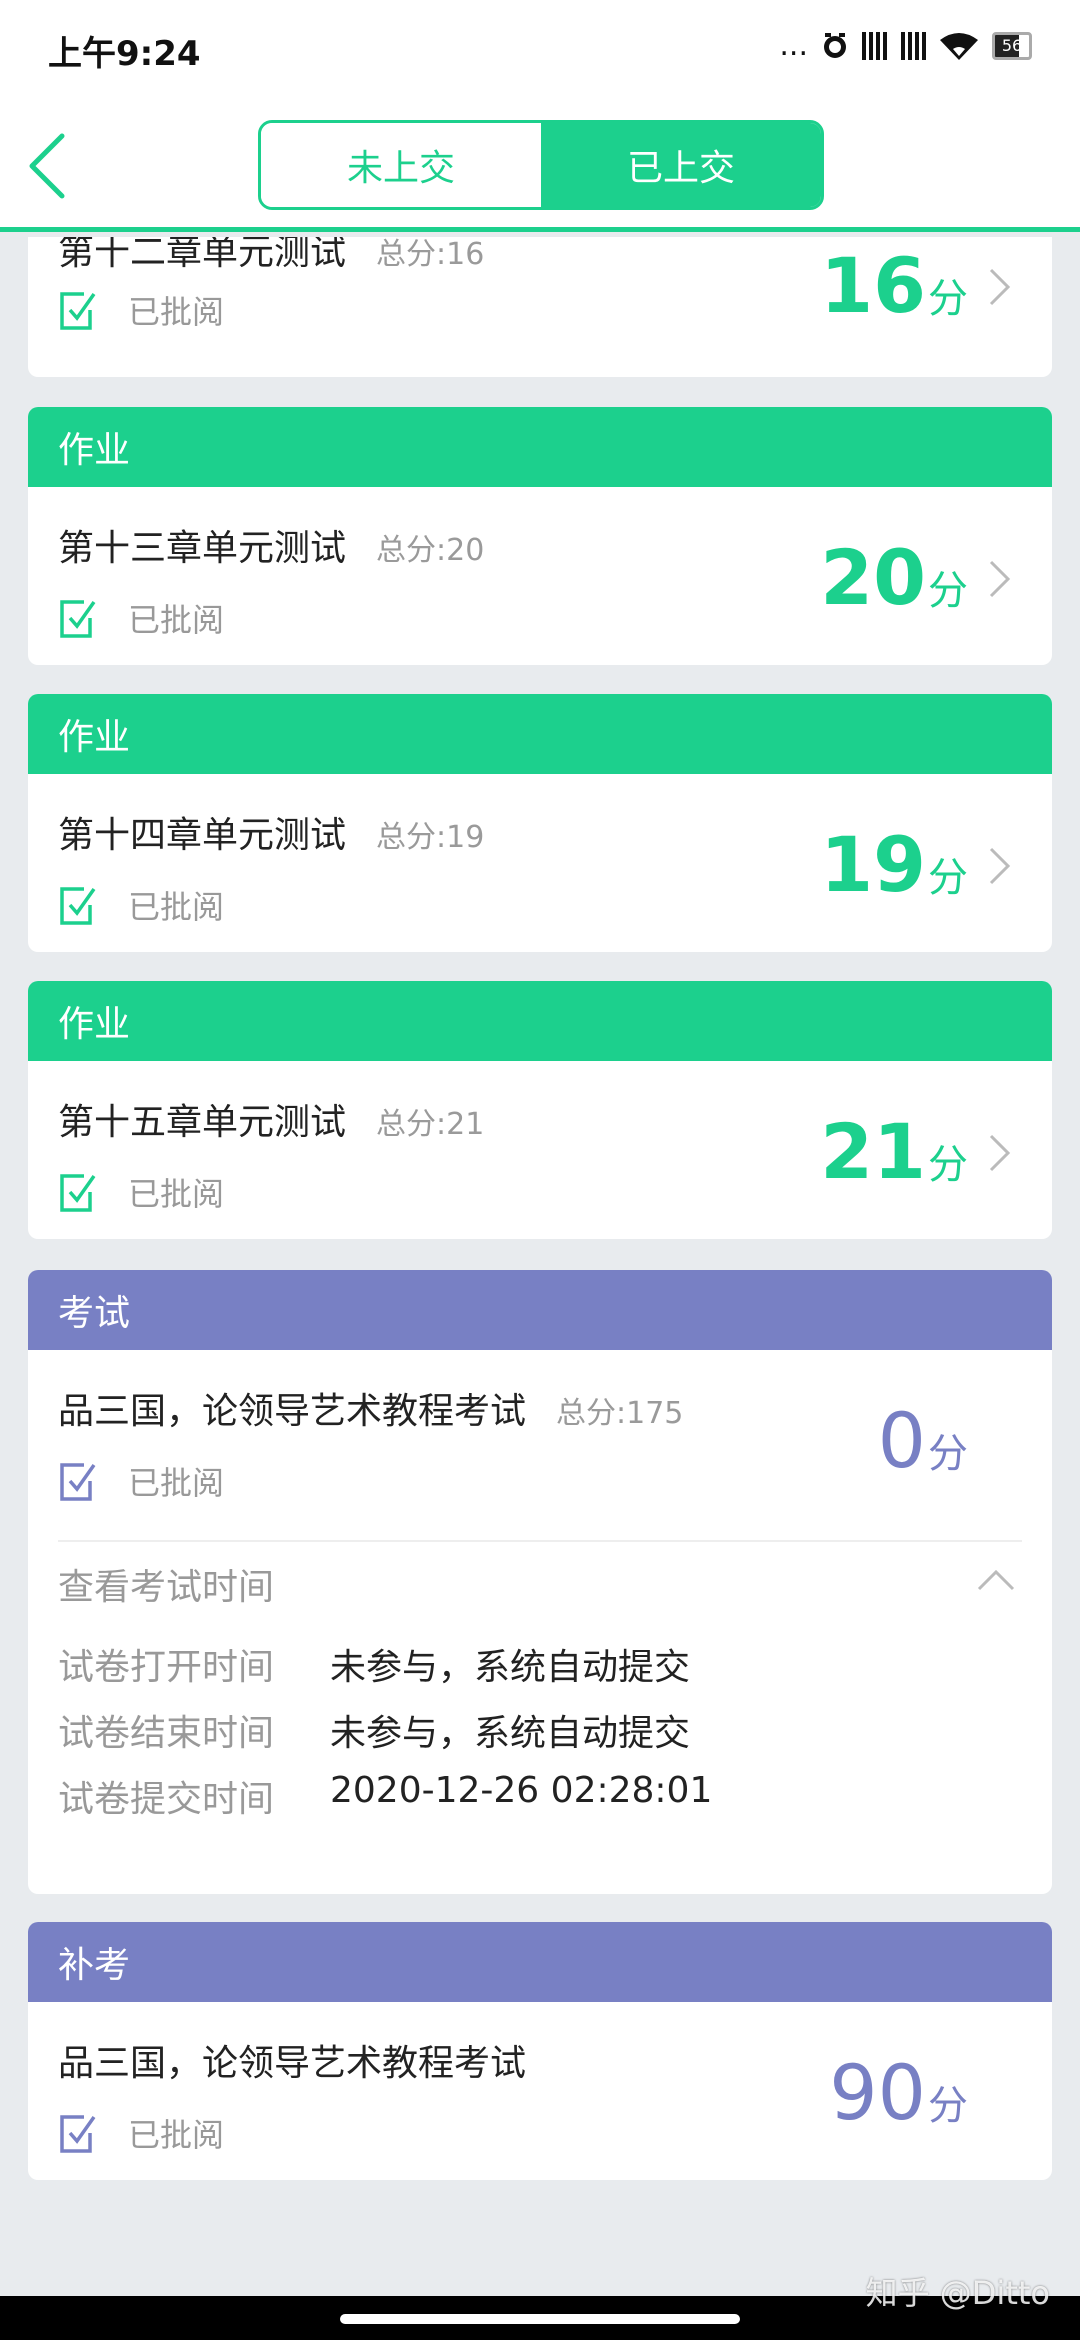 Image resolution: width=1080 pixels, height=2340 pixels. I want to click on assignment-card: 作业 第十三章单元测试 总分:20 已批阅 20 分, so click(540, 536).